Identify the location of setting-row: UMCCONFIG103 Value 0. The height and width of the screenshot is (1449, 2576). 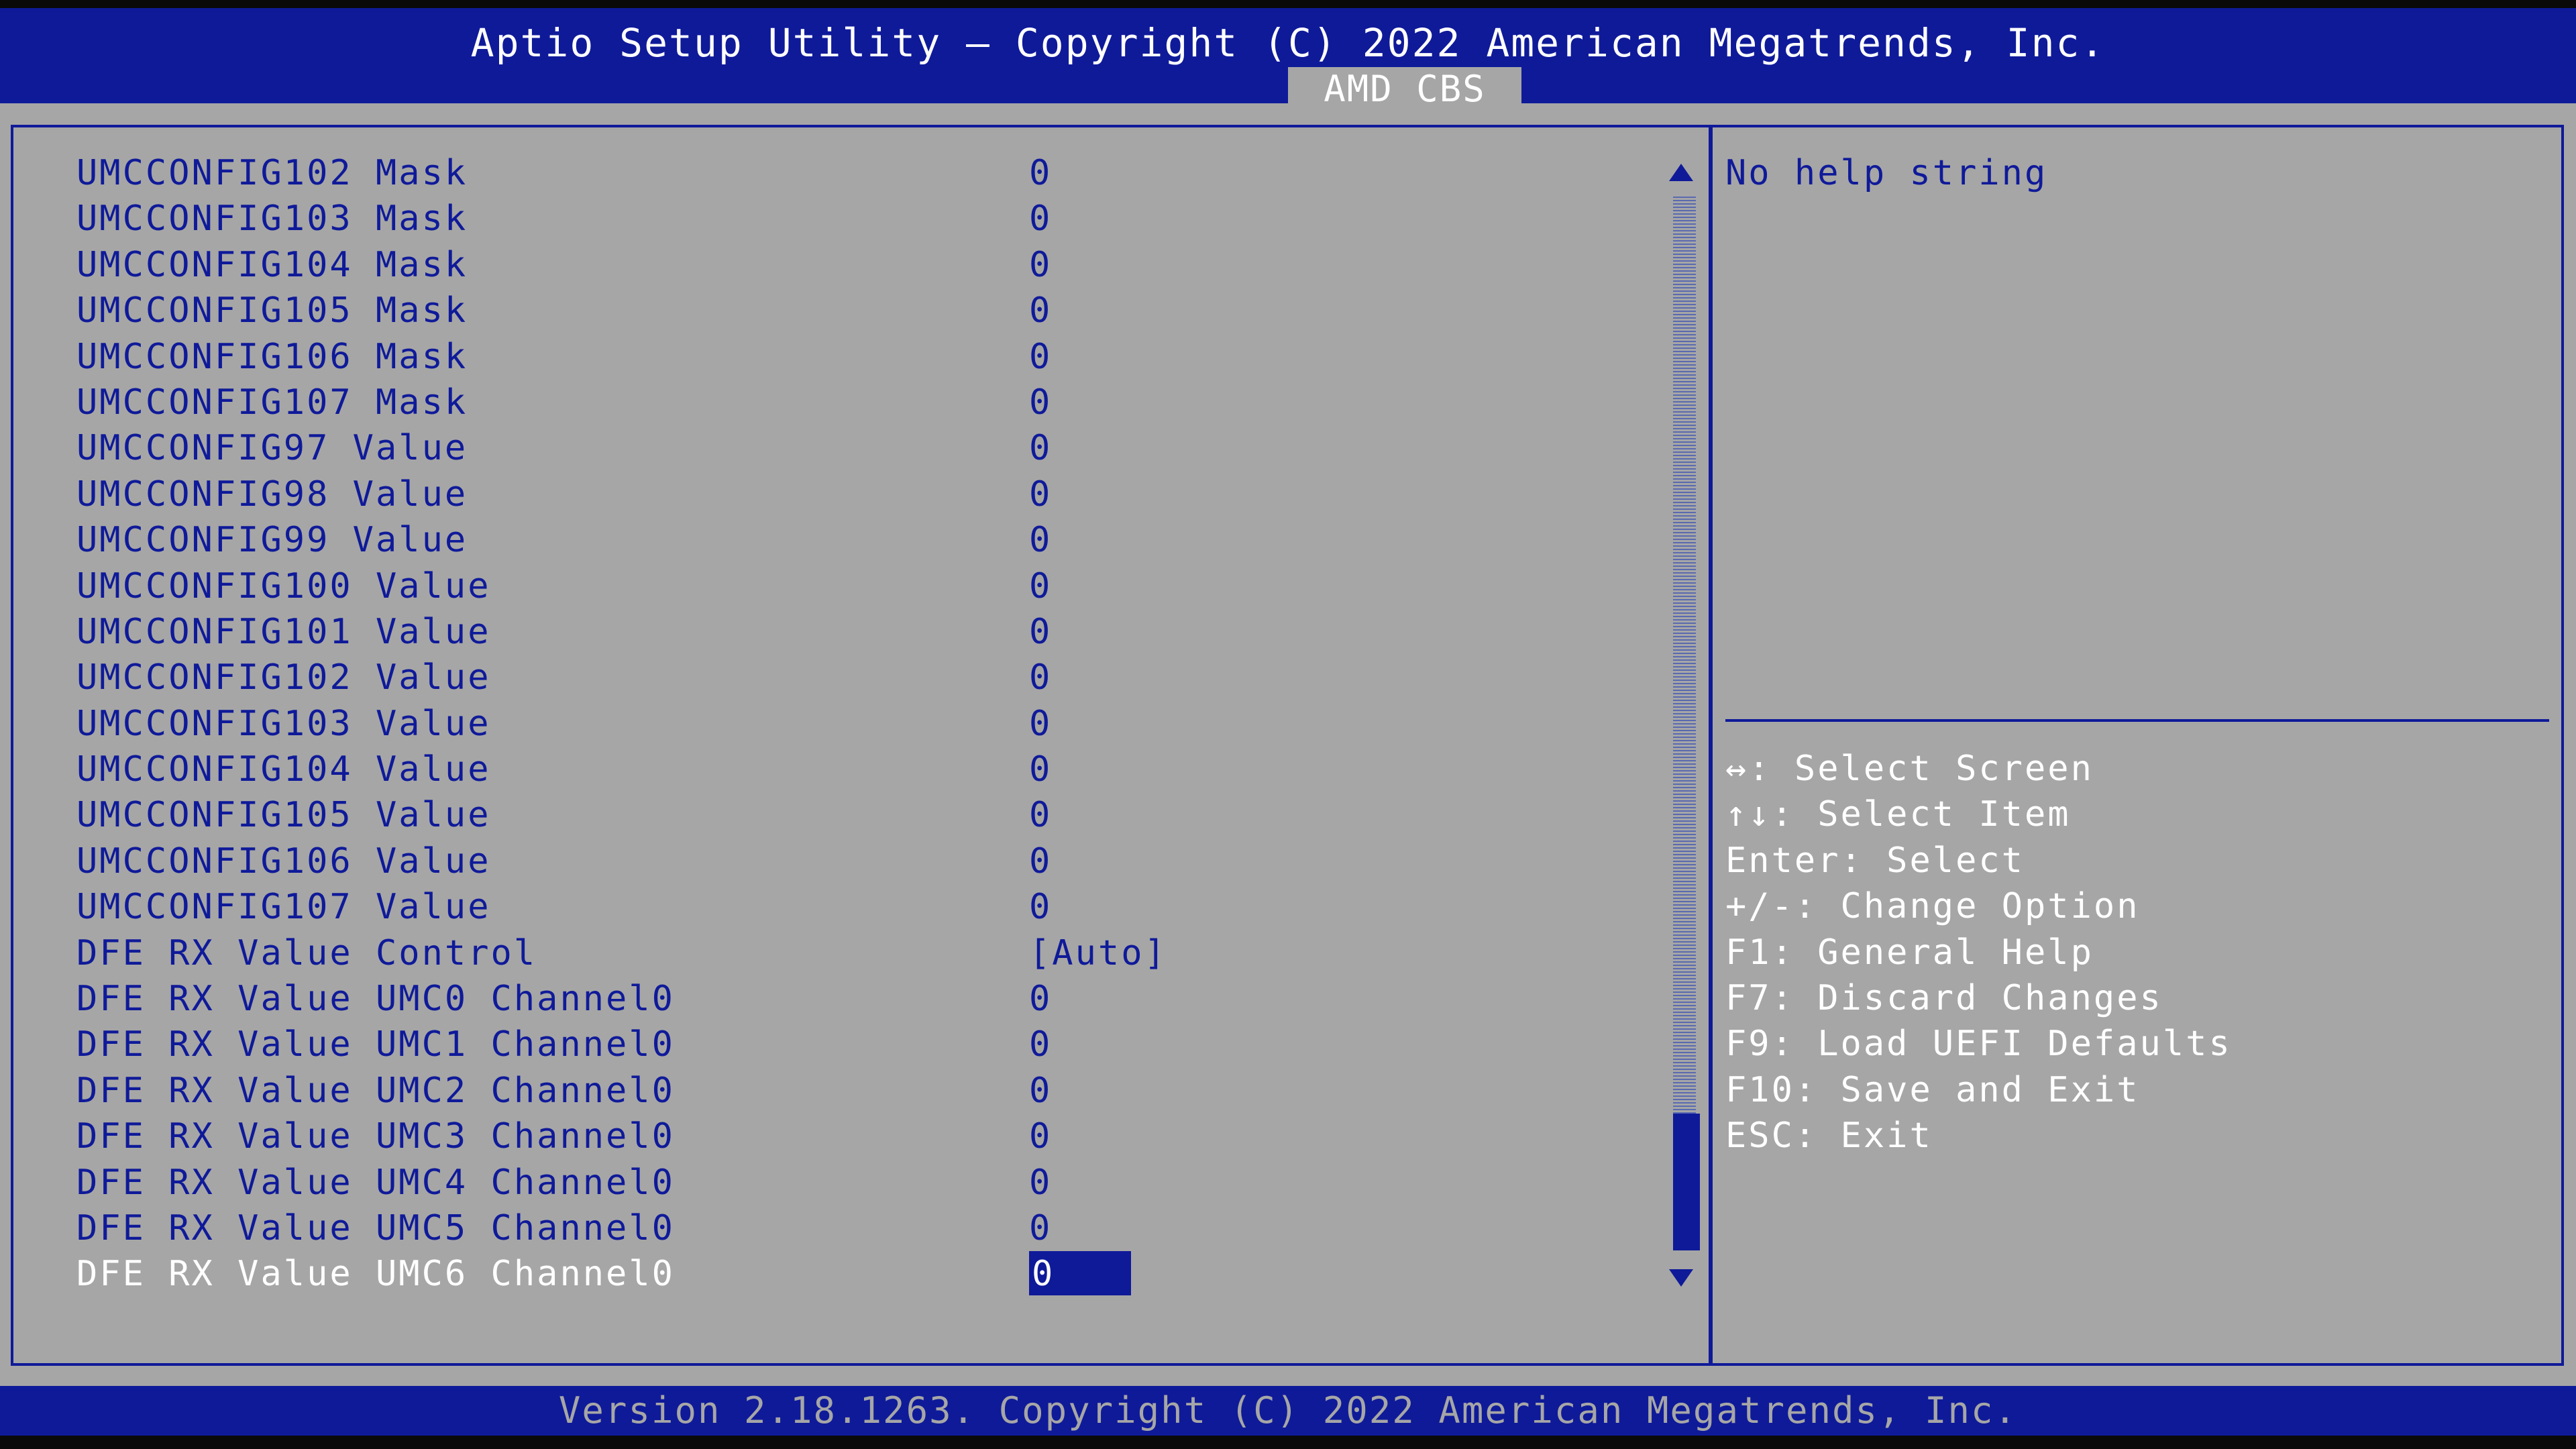
(847, 724).